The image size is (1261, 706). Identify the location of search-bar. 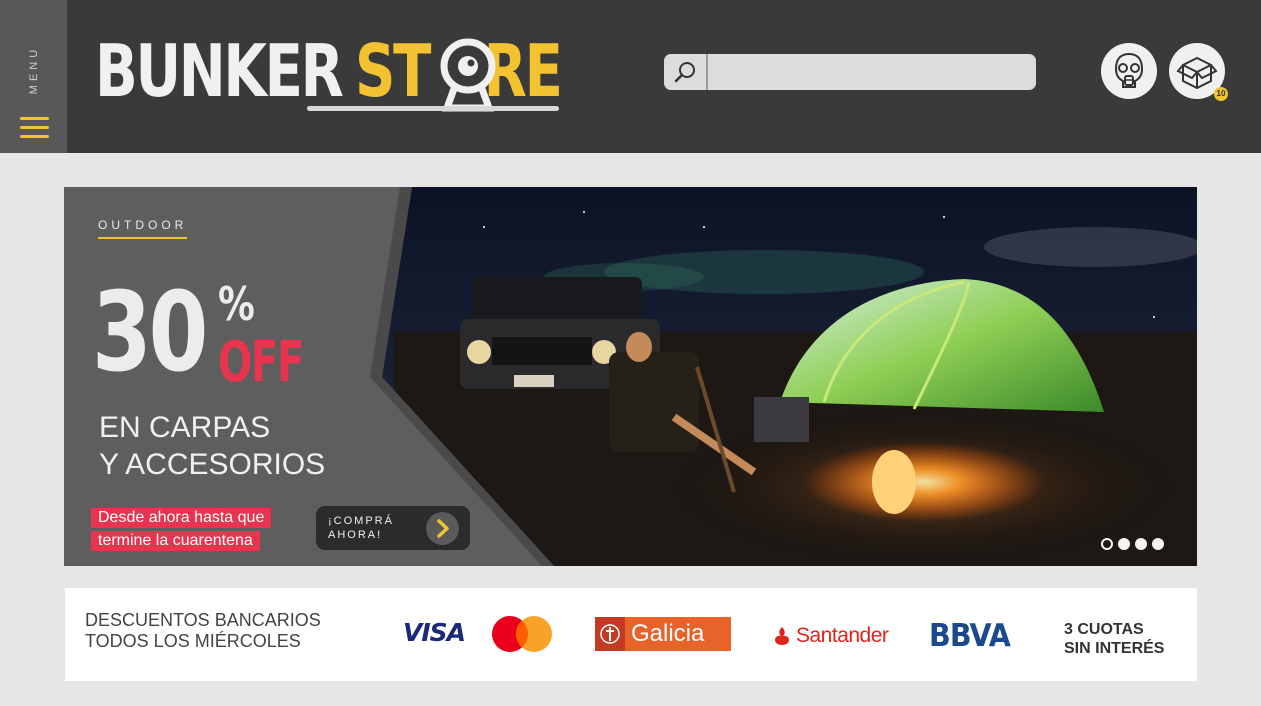
(850, 72).